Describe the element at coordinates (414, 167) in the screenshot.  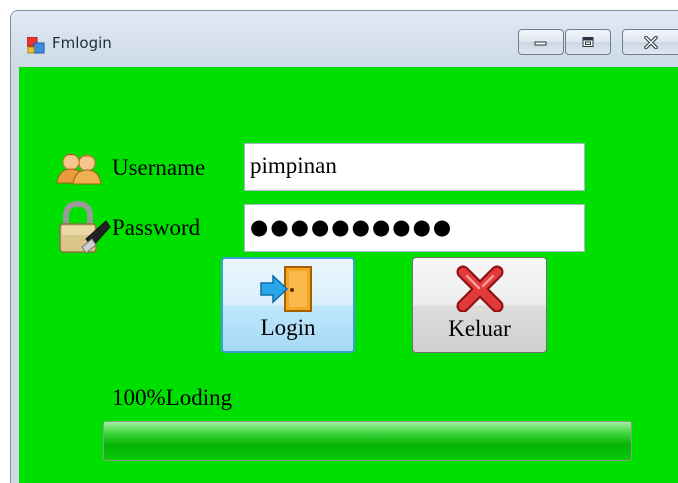
I see `username-field: pimpinan` at that location.